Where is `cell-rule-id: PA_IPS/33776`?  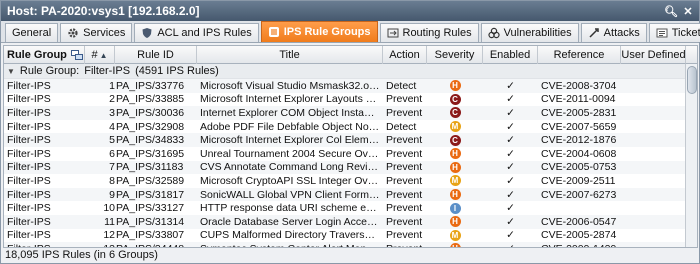 cell-rule-id: PA_IPS/33776 is located at coordinates (150, 85).